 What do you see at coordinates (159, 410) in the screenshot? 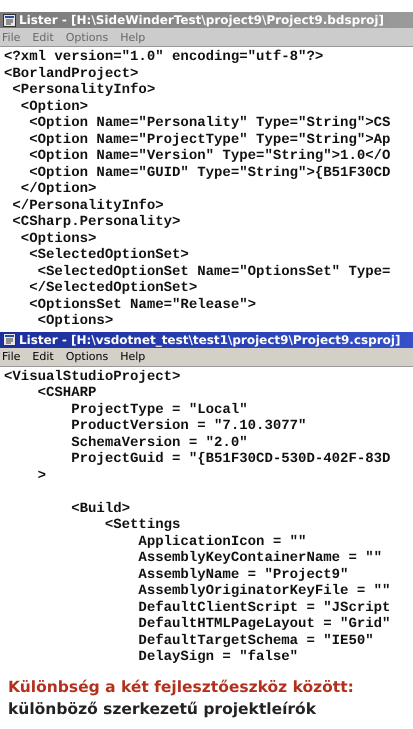
I see `code-line: ProjectType = "Local"` at bounding box center [159, 410].